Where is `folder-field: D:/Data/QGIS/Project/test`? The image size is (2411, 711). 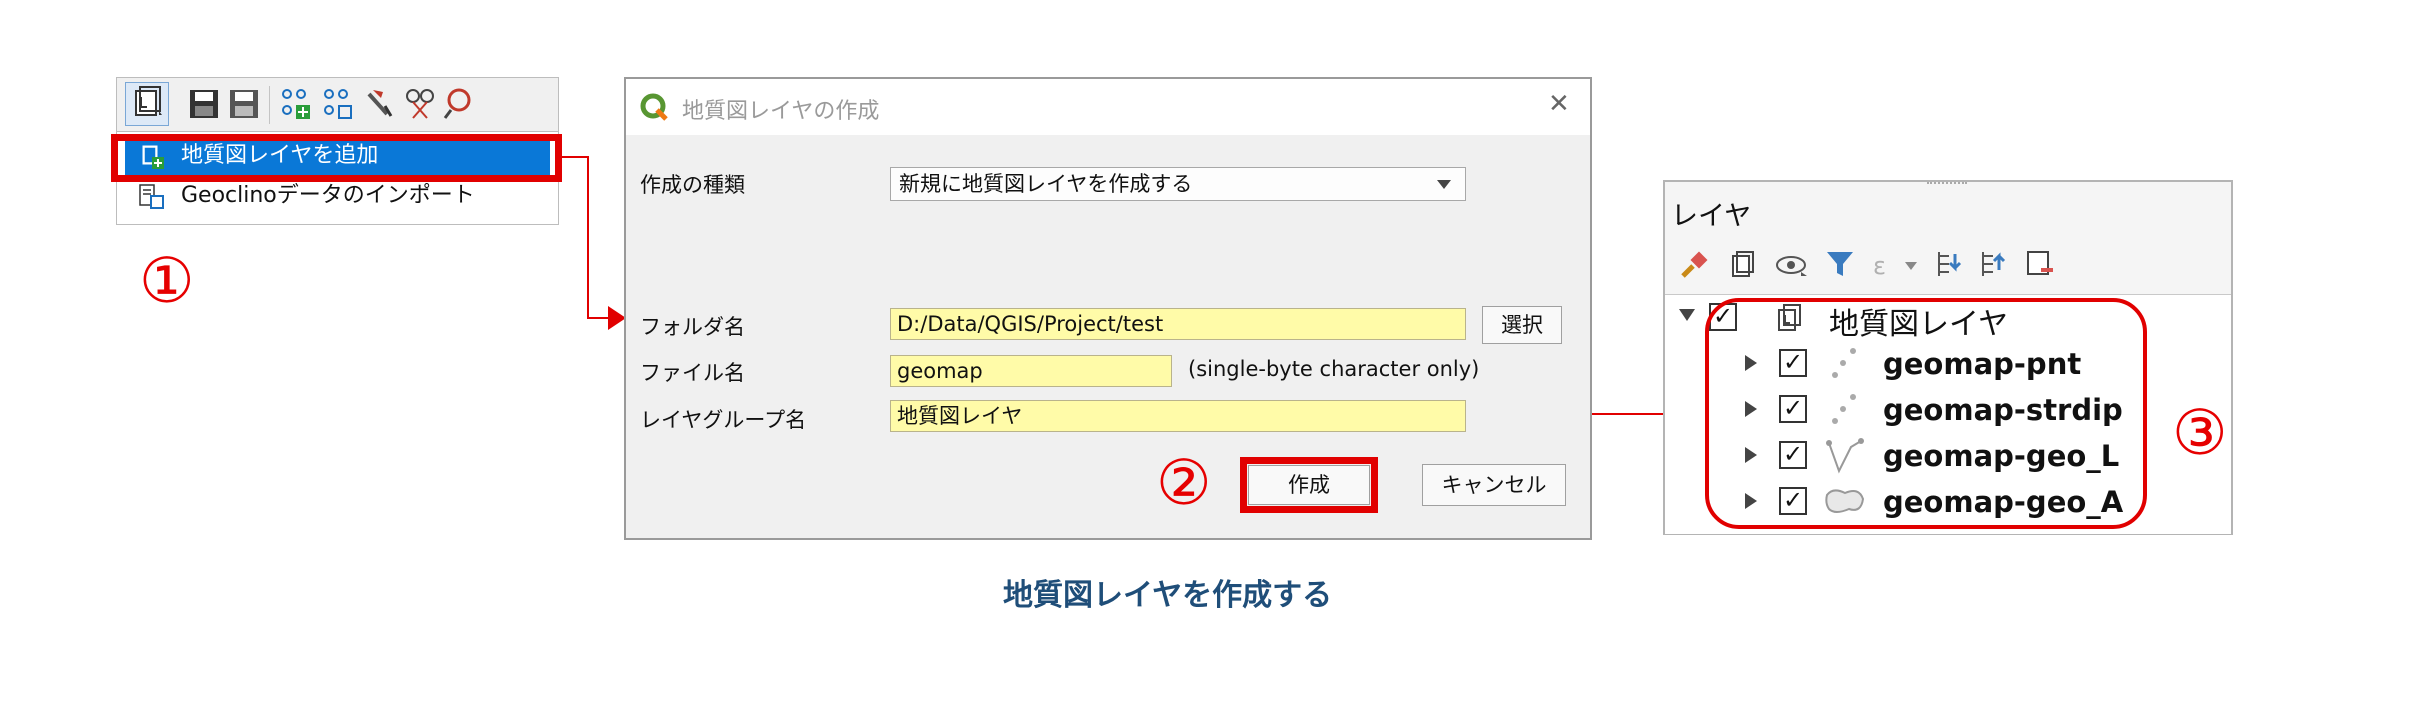
folder-field: D:/Data/QGIS/Project/test is located at coordinates (1178, 324).